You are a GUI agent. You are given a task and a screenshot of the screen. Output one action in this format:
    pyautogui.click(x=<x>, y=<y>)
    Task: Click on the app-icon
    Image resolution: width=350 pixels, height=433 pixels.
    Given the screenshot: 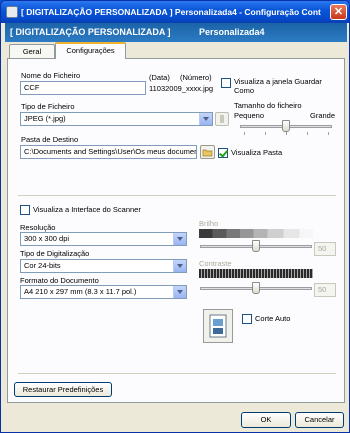 What is the action you would take?
    pyautogui.click(x=12, y=12)
    